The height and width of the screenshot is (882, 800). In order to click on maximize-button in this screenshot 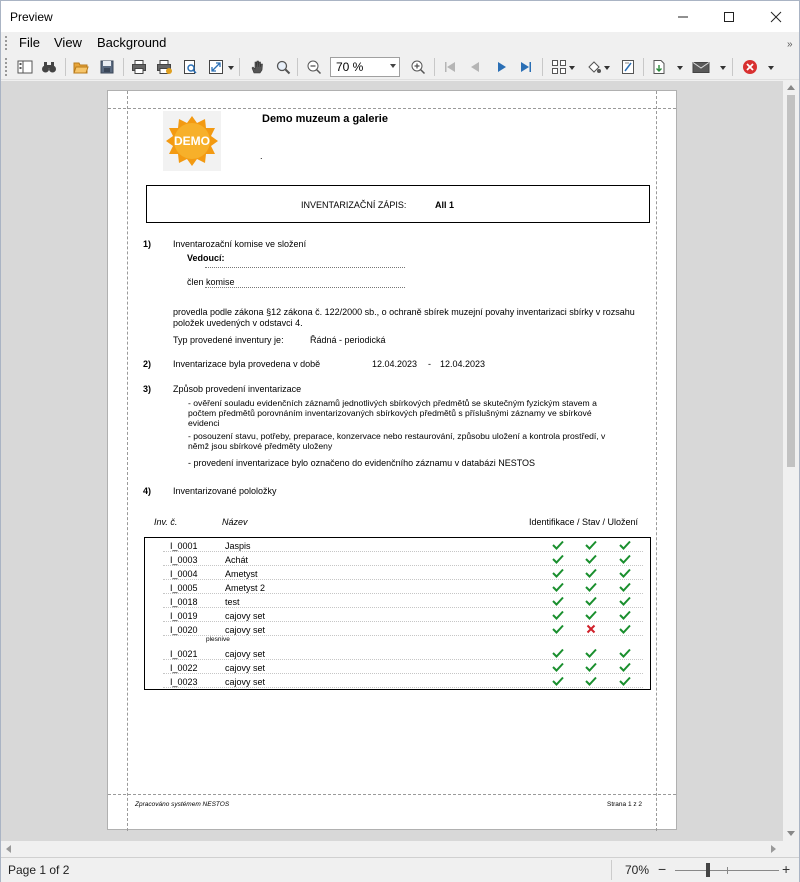, I will do `click(729, 16)`.